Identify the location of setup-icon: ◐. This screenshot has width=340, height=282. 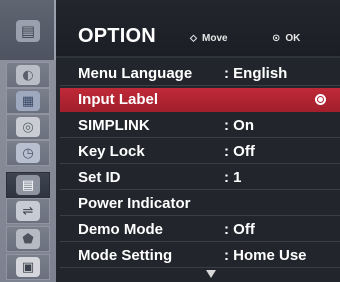
(28, 75).